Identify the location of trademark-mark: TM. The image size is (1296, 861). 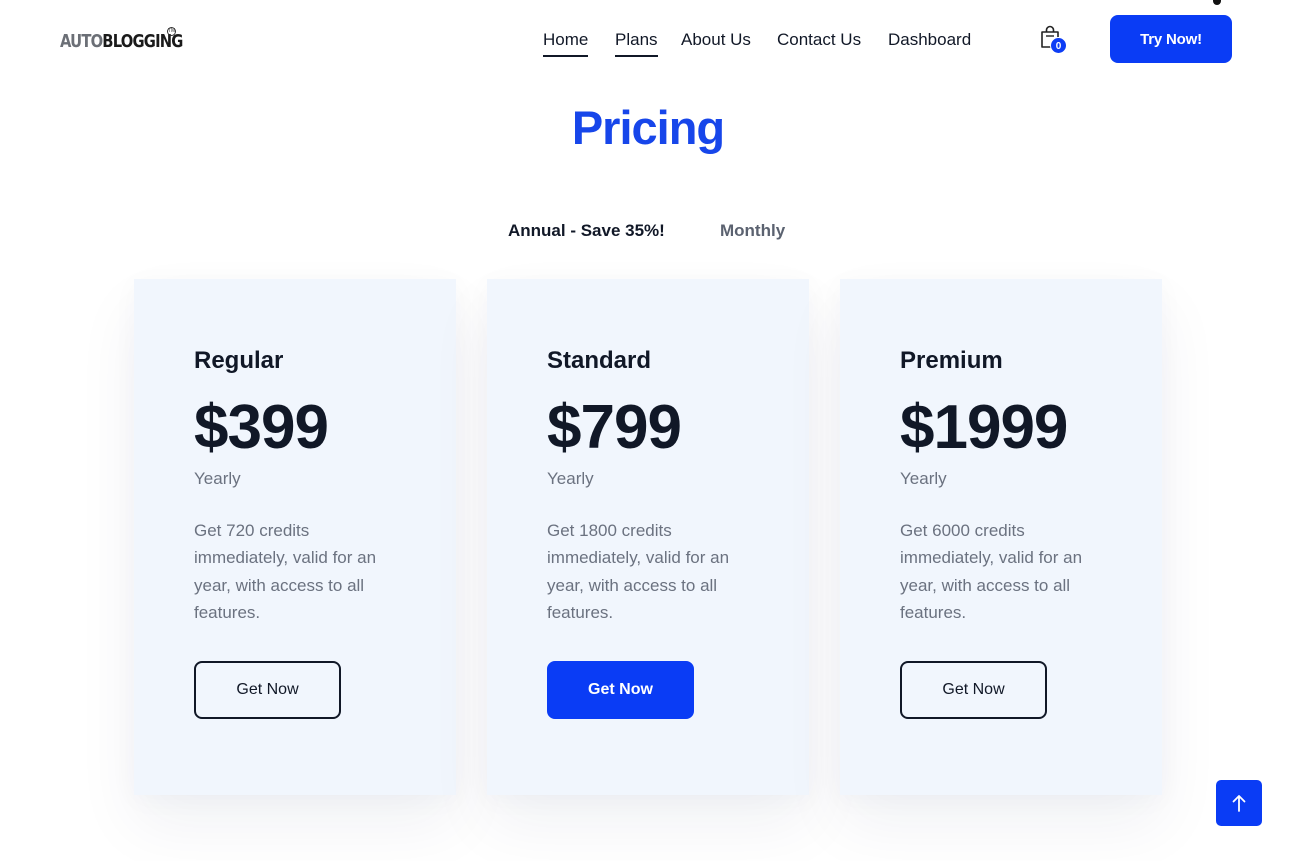
(171, 31).